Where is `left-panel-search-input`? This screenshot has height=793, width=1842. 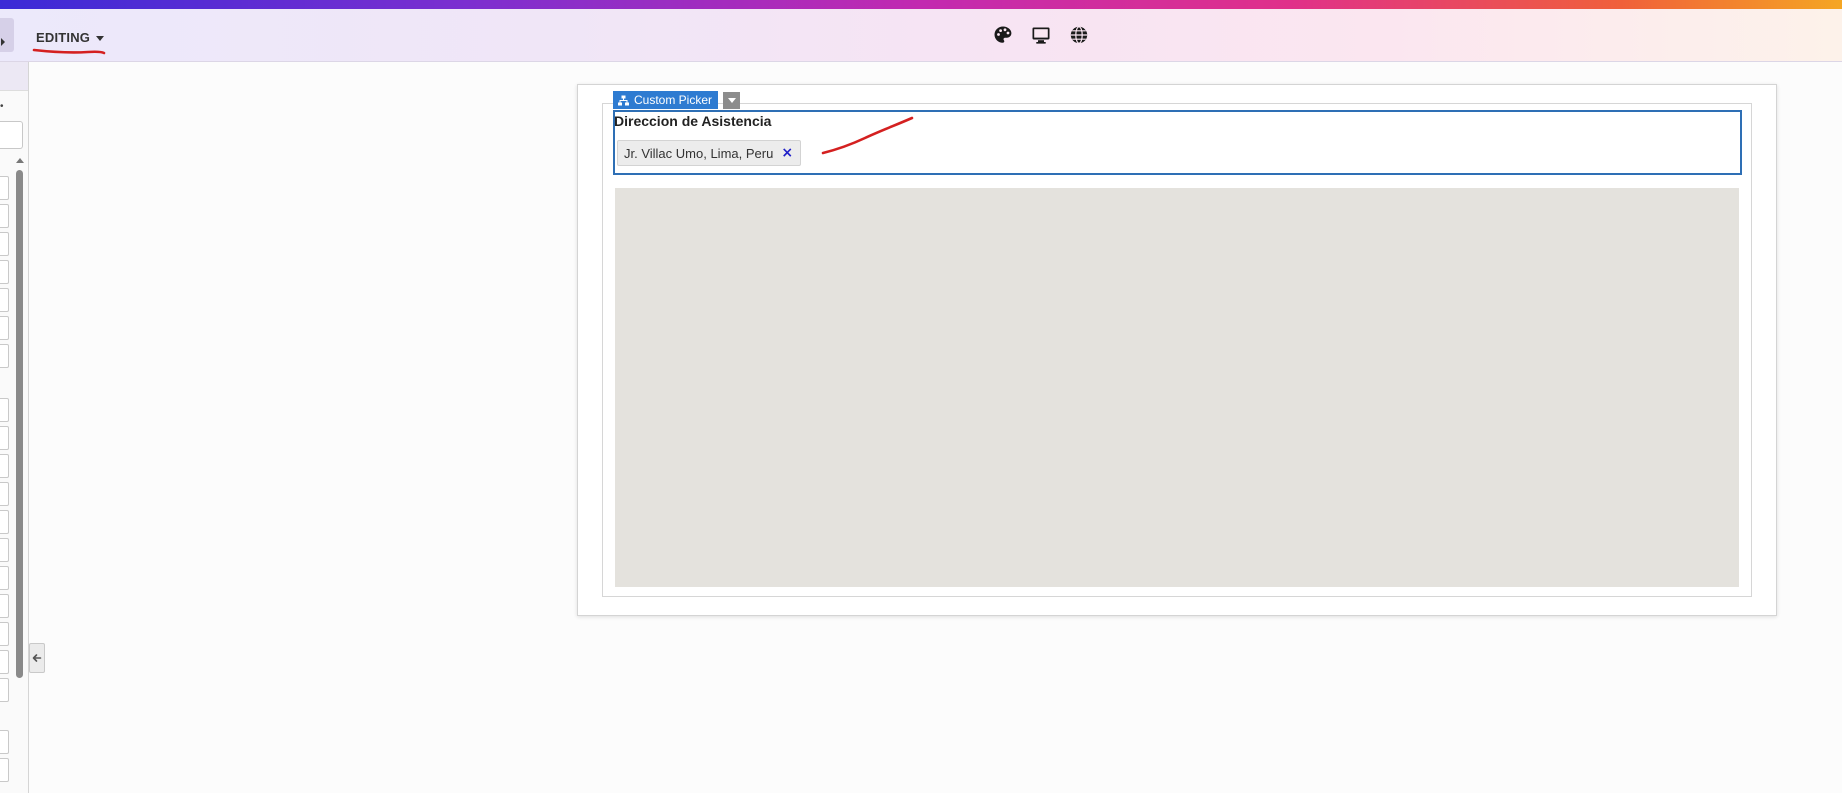
left-panel-search-input is located at coordinates (11, 135).